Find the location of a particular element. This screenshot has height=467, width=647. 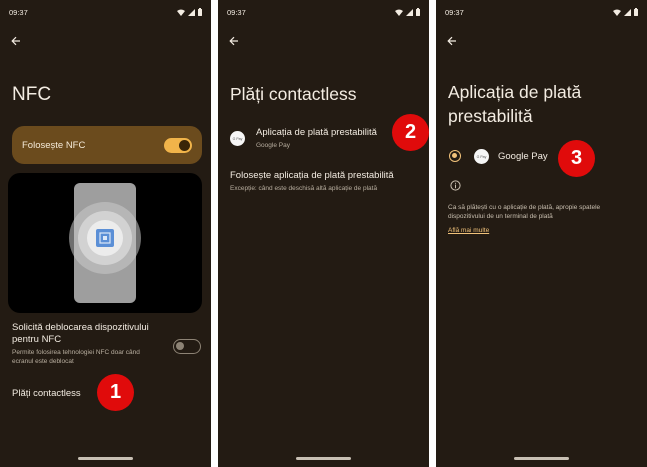

step-badge-3: 3 is located at coordinates (576, 158).